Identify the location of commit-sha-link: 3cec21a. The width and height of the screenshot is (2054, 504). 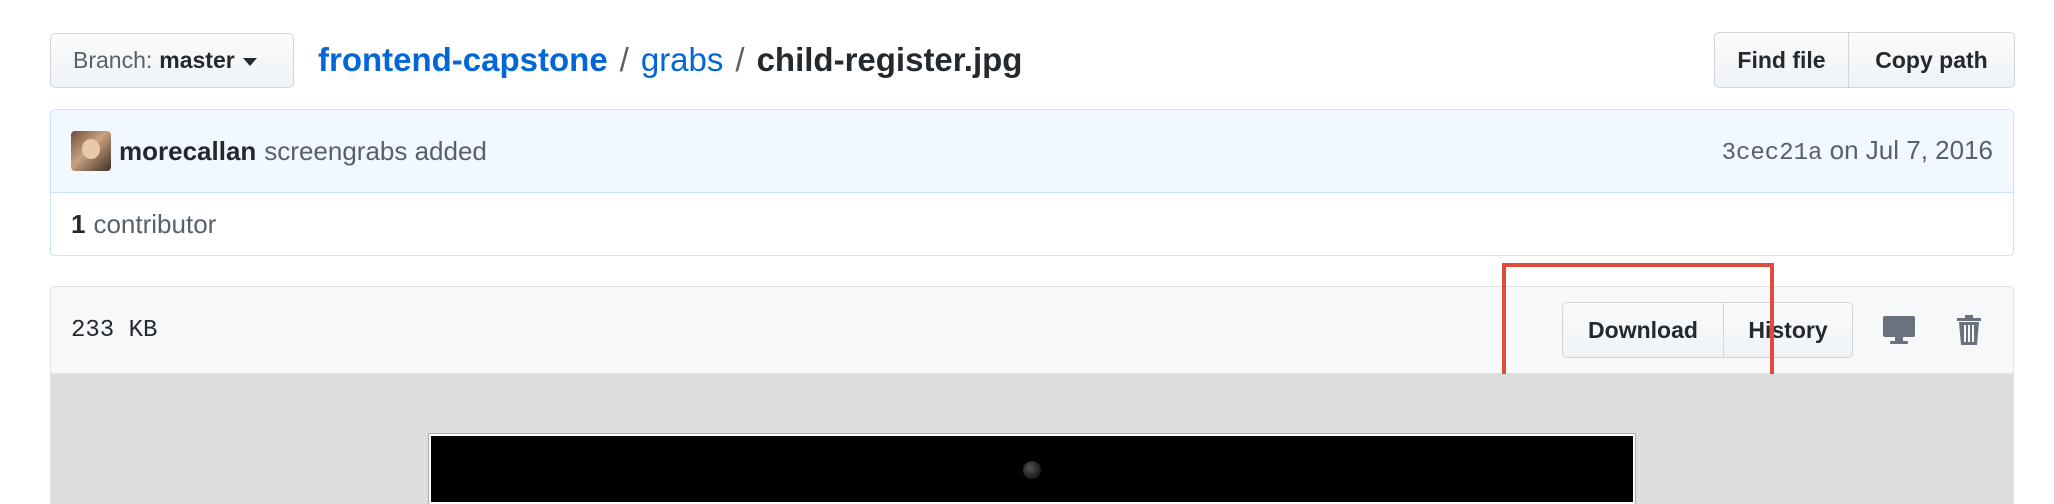
(1772, 153).